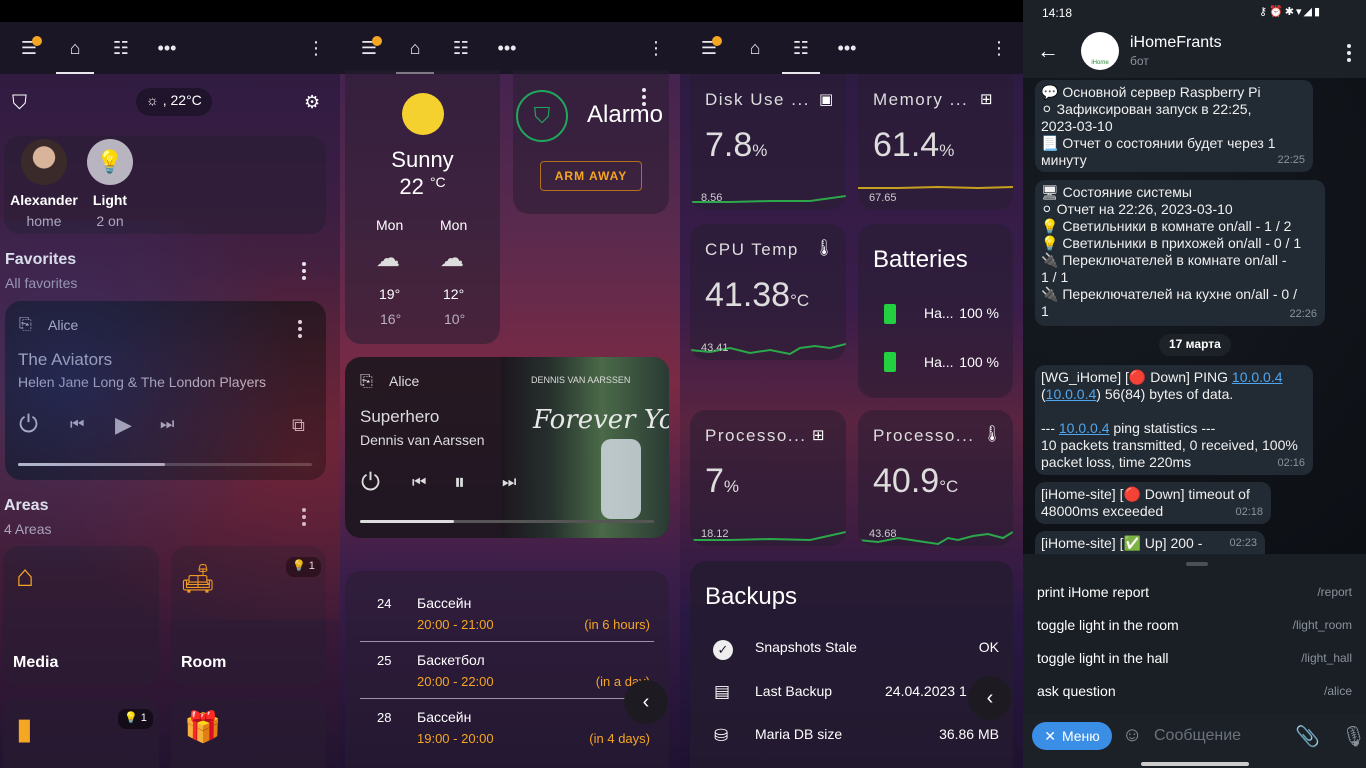  I want to click on arm-away-button: ARM AWAY, so click(591, 176).